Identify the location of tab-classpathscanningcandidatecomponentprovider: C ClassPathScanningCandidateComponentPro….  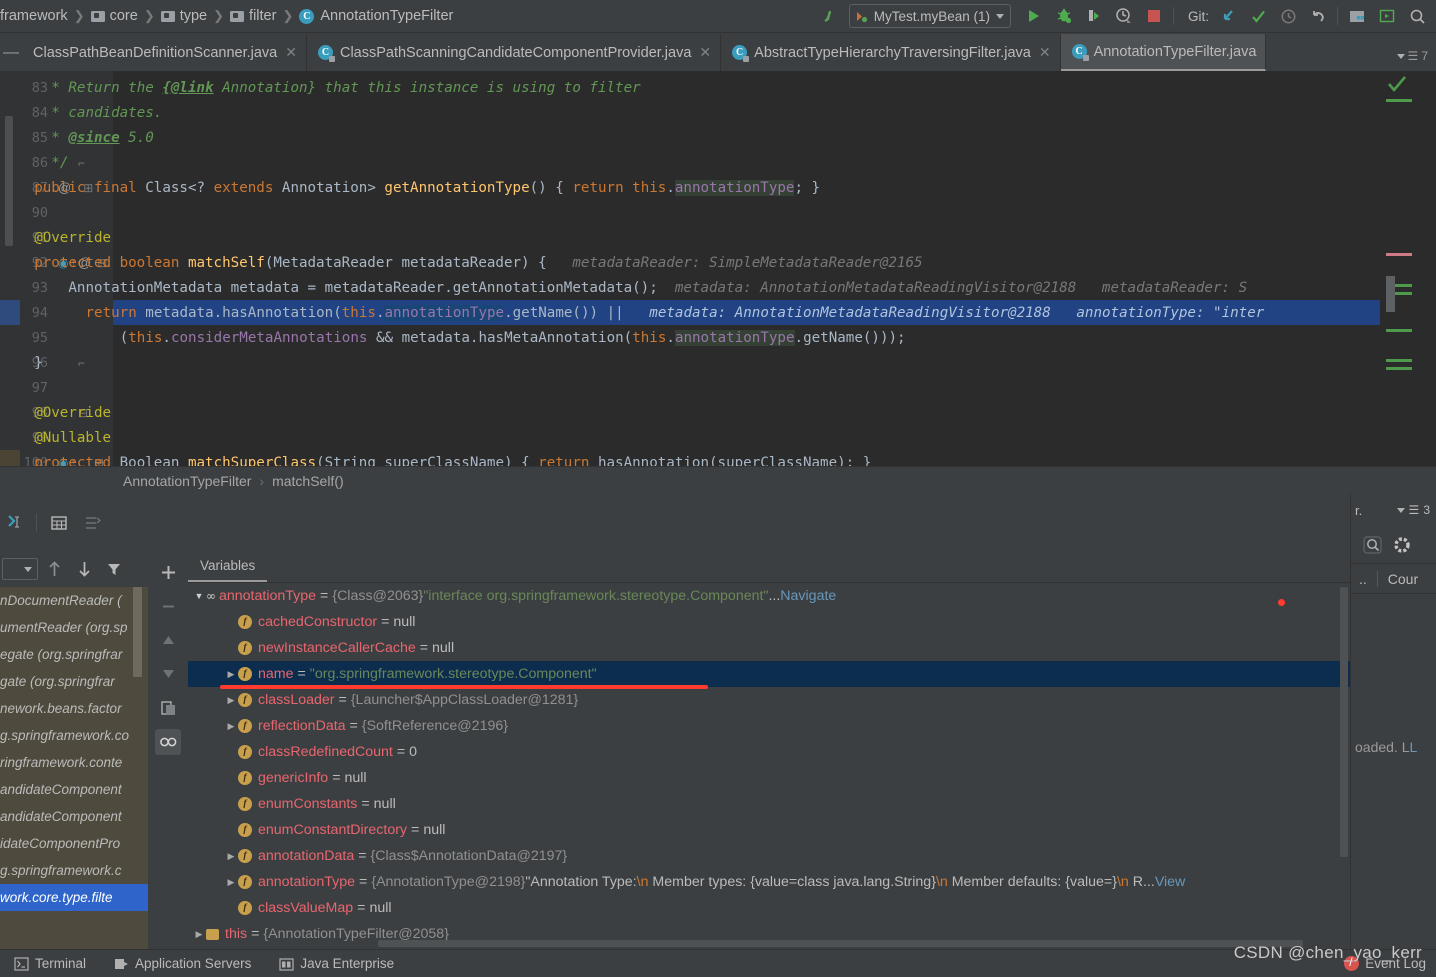
(514, 52).